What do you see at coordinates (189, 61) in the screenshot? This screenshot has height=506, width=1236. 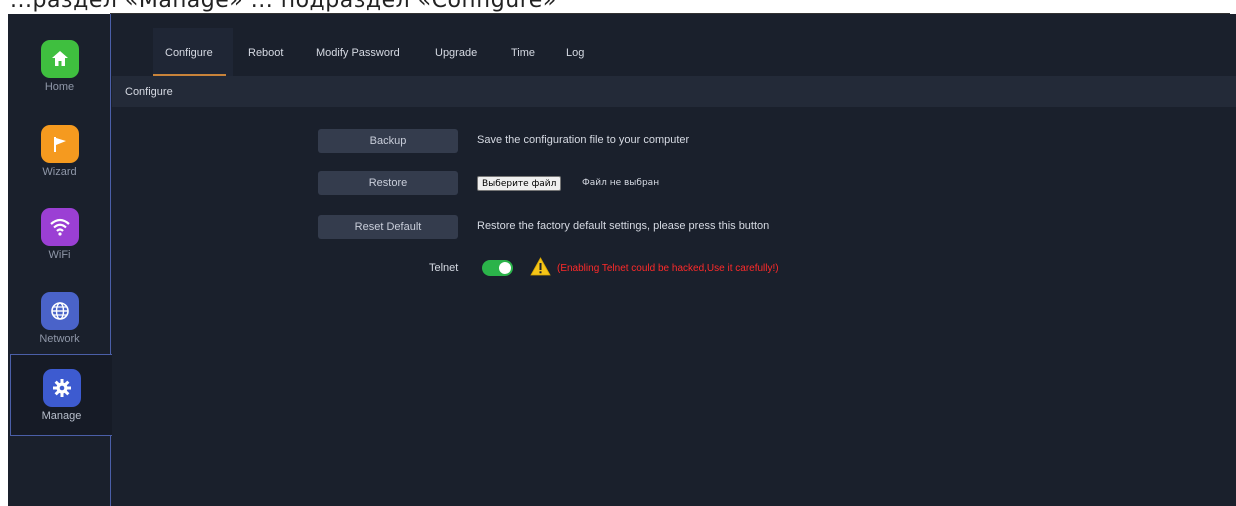 I see `tab-configure: Configure` at bounding box center [189, 61].